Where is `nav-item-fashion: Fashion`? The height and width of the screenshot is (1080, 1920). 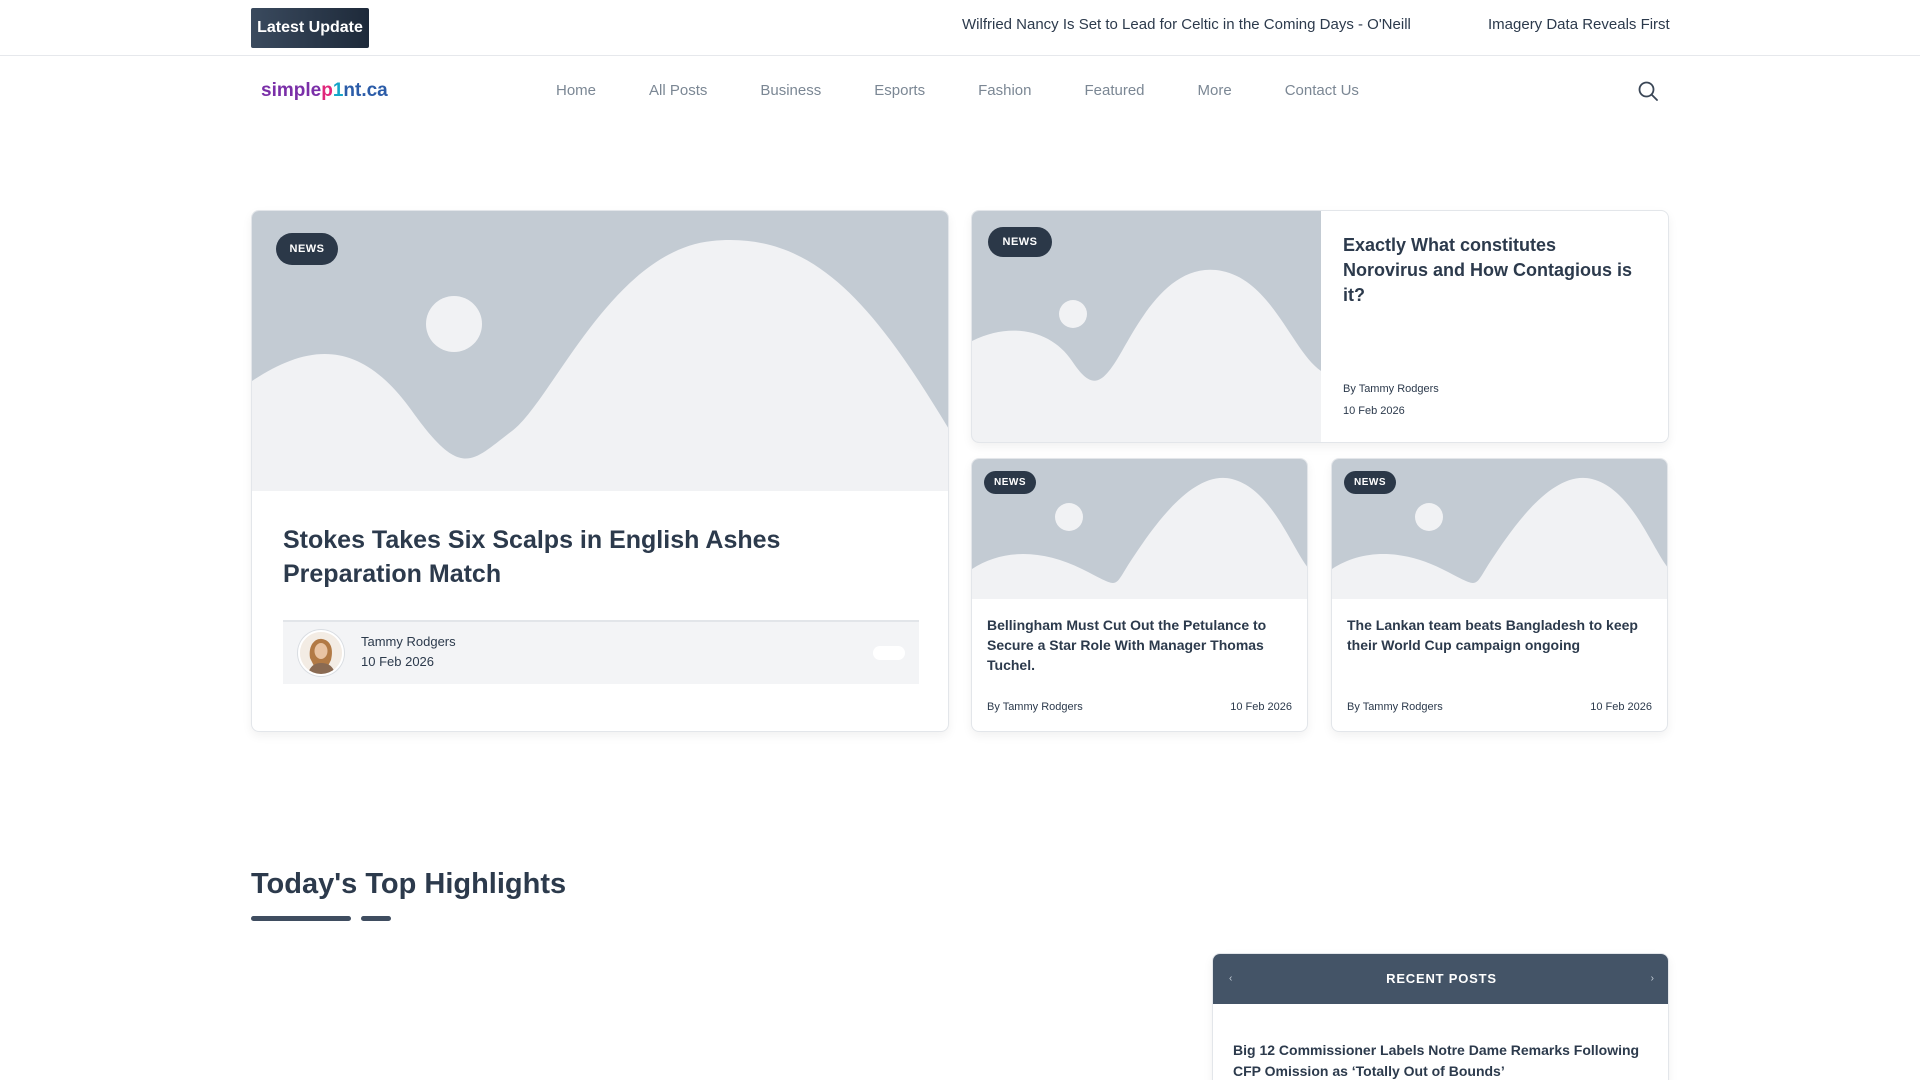 nav-item-fashion: Fashion is located at coordinates (1004, 90).